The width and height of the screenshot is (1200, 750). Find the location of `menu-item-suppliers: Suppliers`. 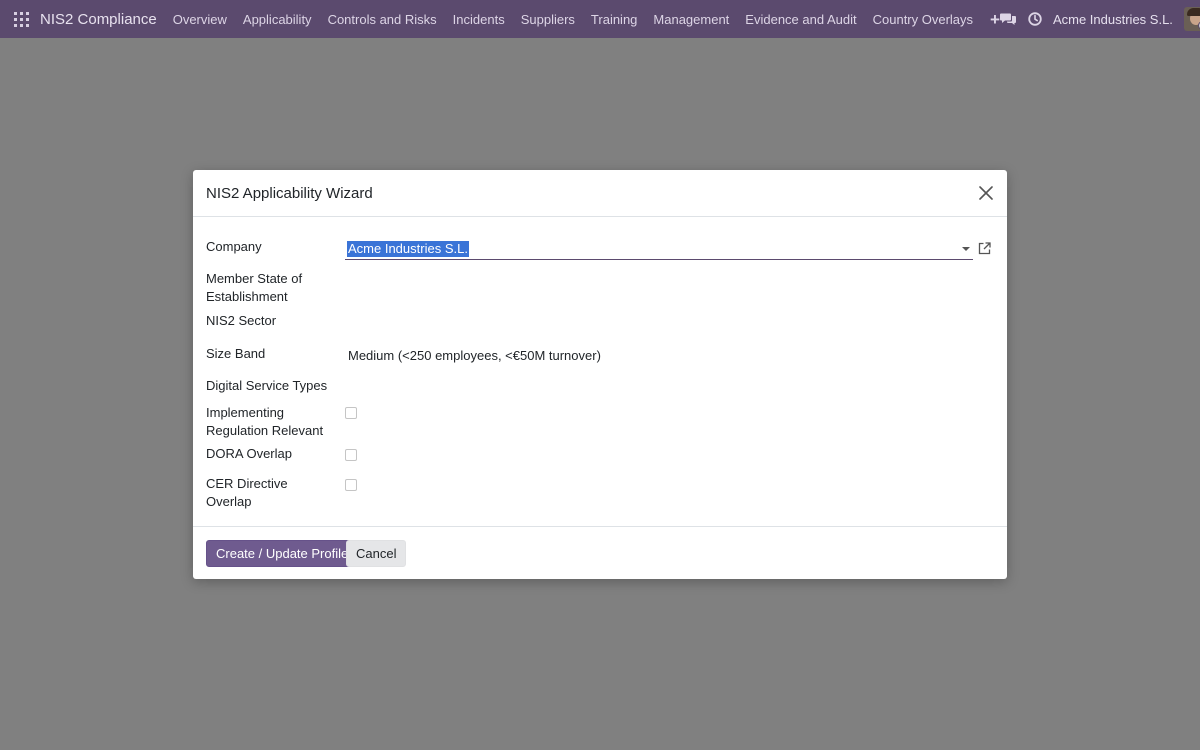

menu-item-suppliers: Suppliers is located at coordinates (548, 19).